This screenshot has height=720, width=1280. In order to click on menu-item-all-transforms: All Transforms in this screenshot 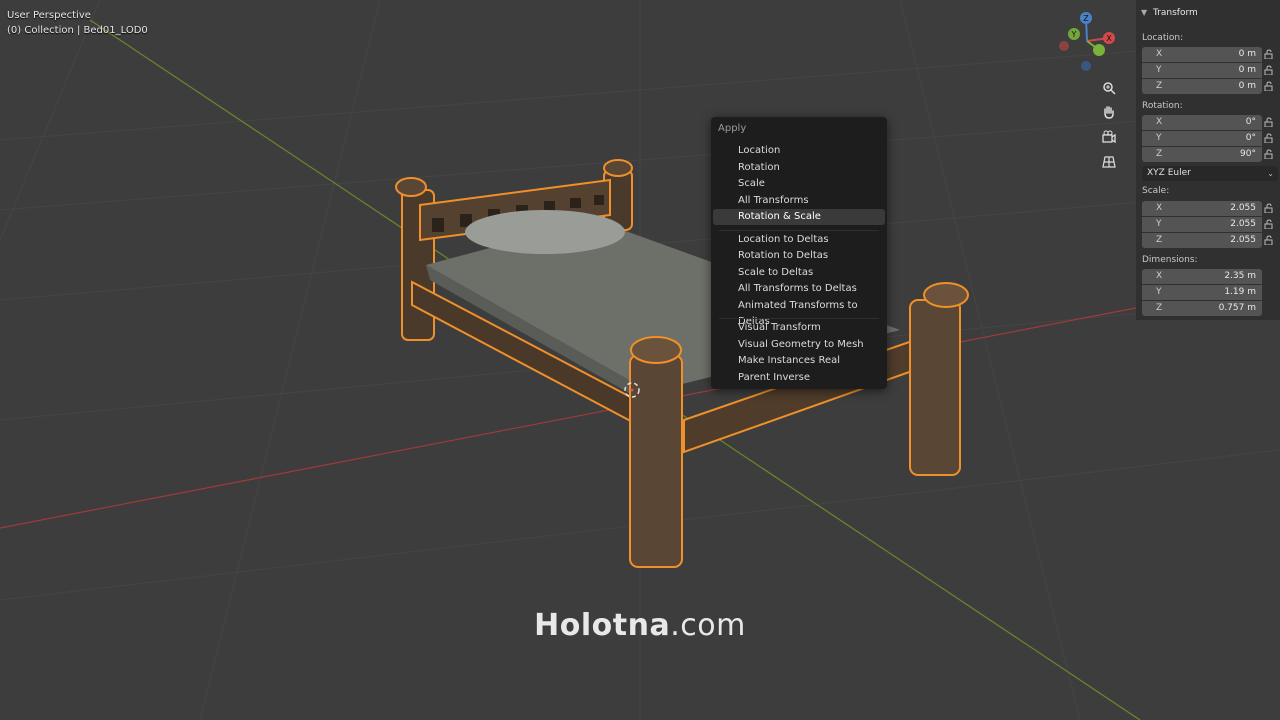, I will do `click(799, 201)`.